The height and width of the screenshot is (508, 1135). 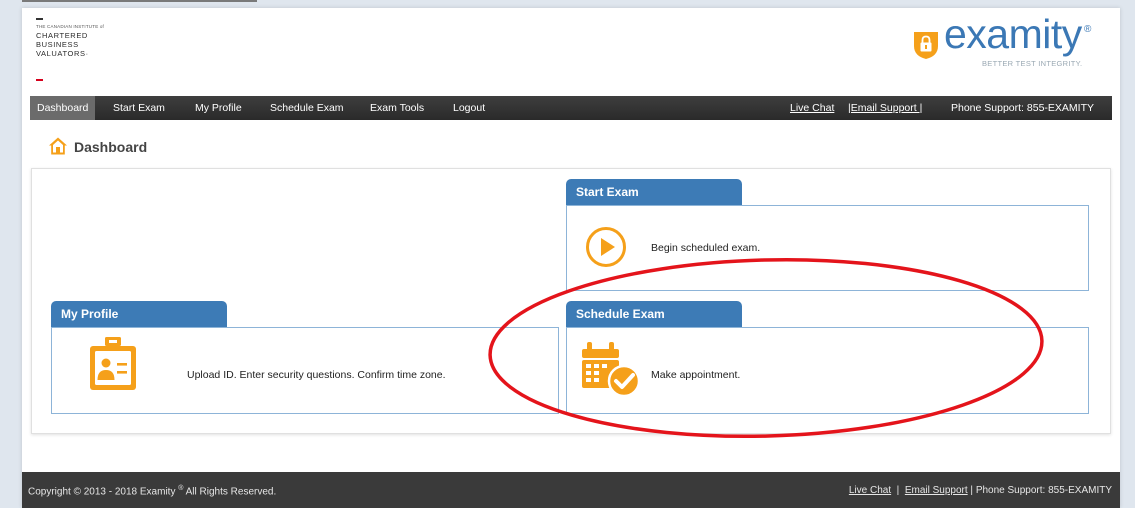 What do you see at coordinates (39, 19) in the screenshot?
I see `cbv-logo-bar` at bounding box center [39, 19].